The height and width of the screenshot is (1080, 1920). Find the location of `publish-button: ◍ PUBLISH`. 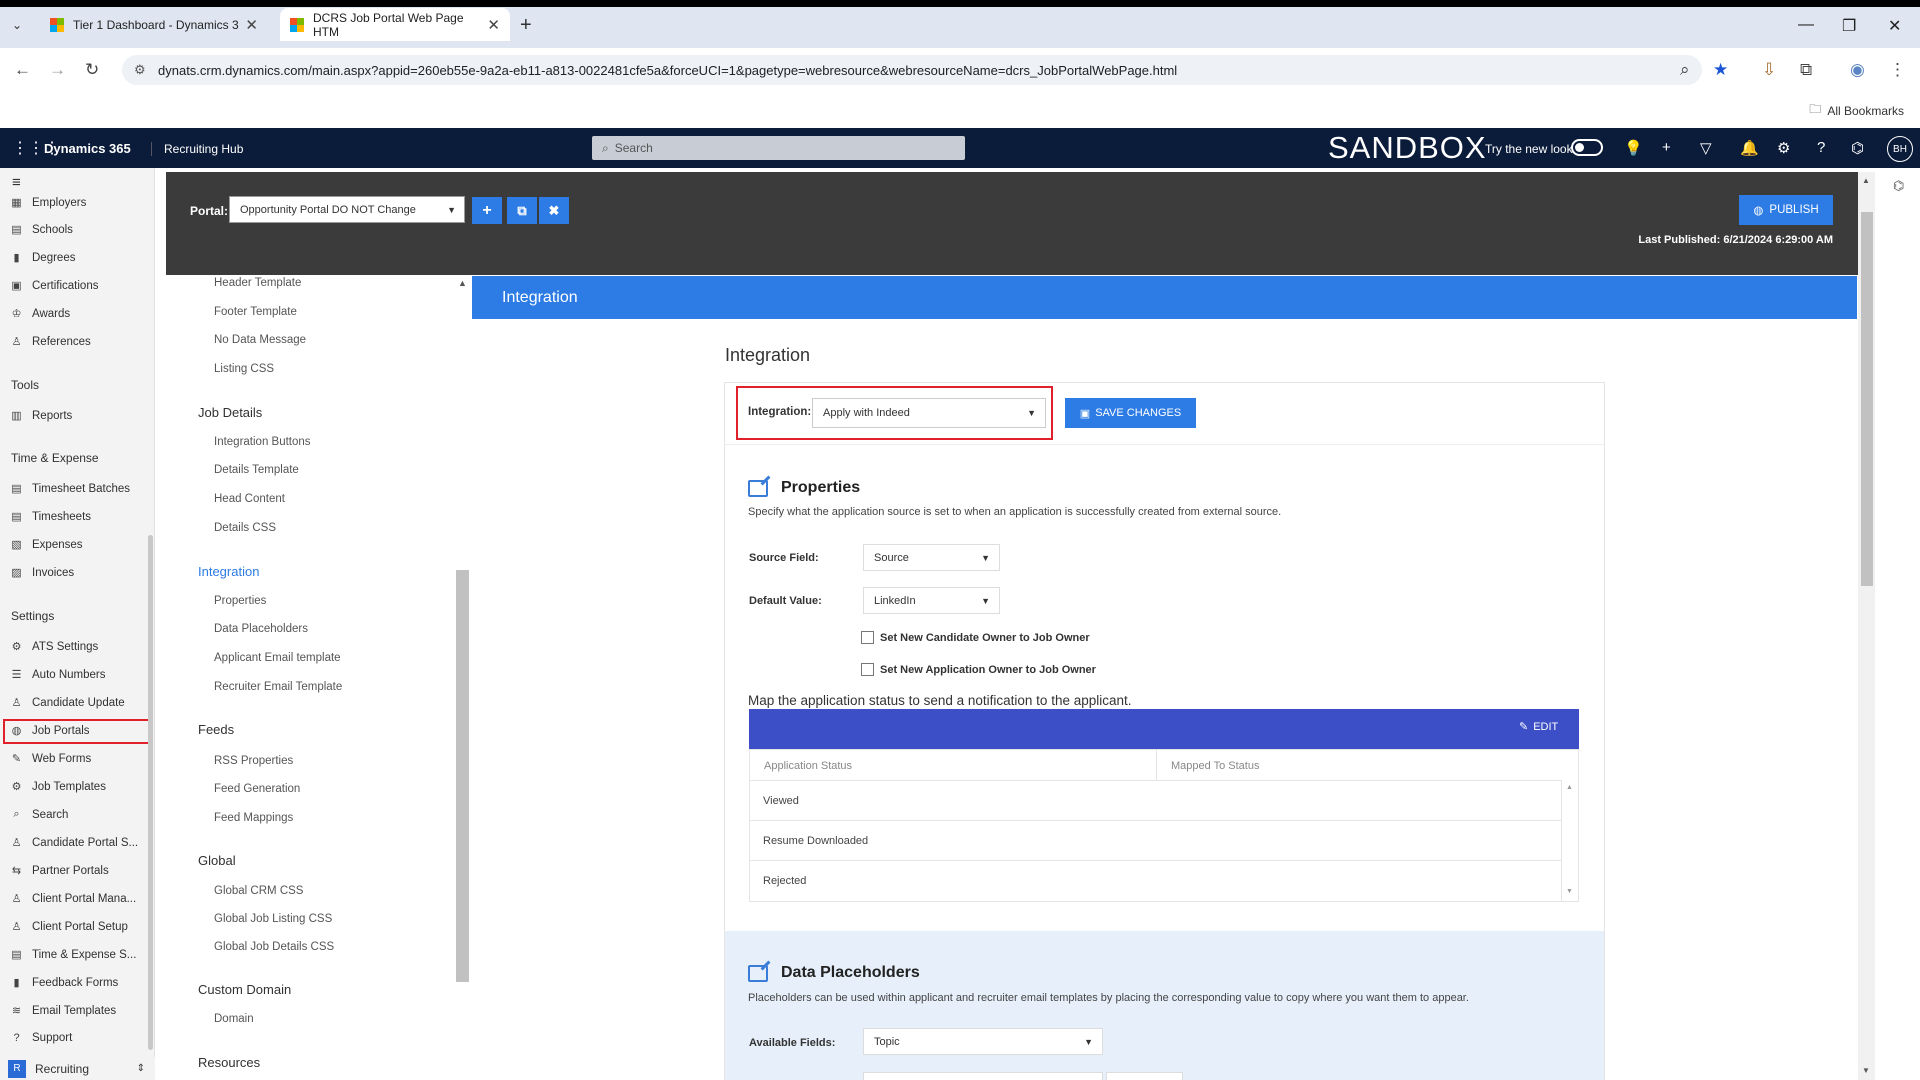

publish-button: ◍ PUBLISH is located at coordinates (1786, 210).